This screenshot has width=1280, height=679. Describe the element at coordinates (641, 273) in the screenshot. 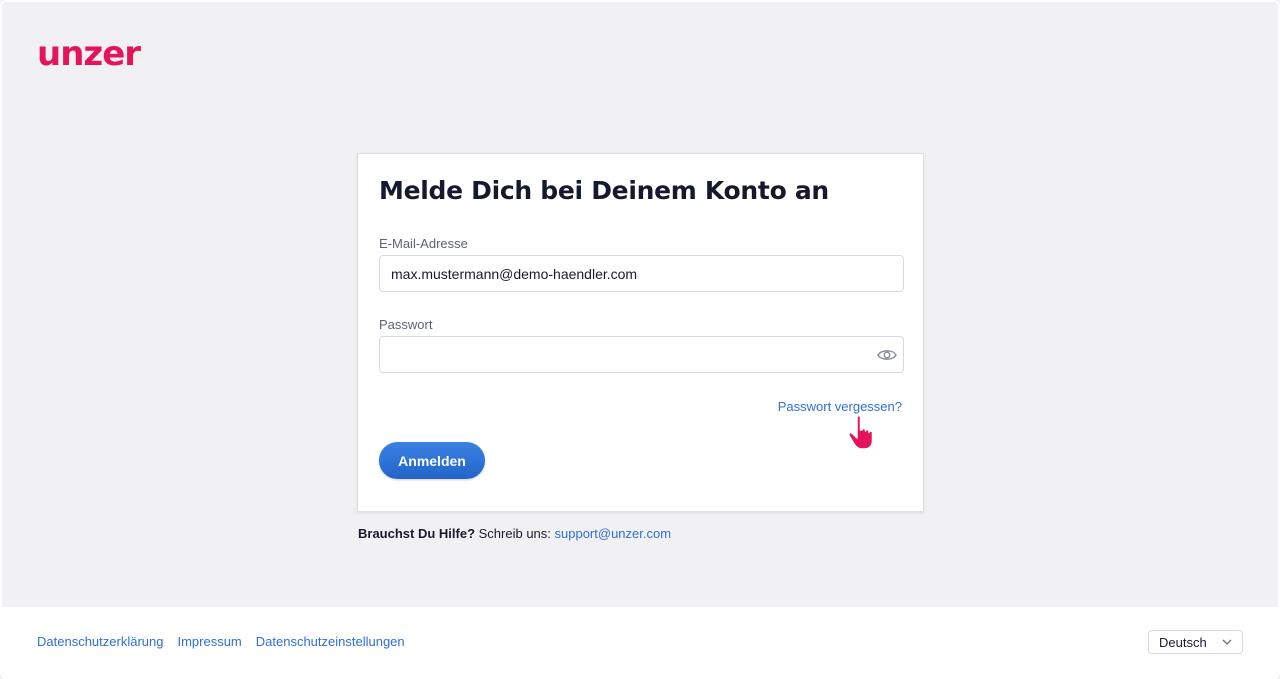

I see `email-field` at that location.